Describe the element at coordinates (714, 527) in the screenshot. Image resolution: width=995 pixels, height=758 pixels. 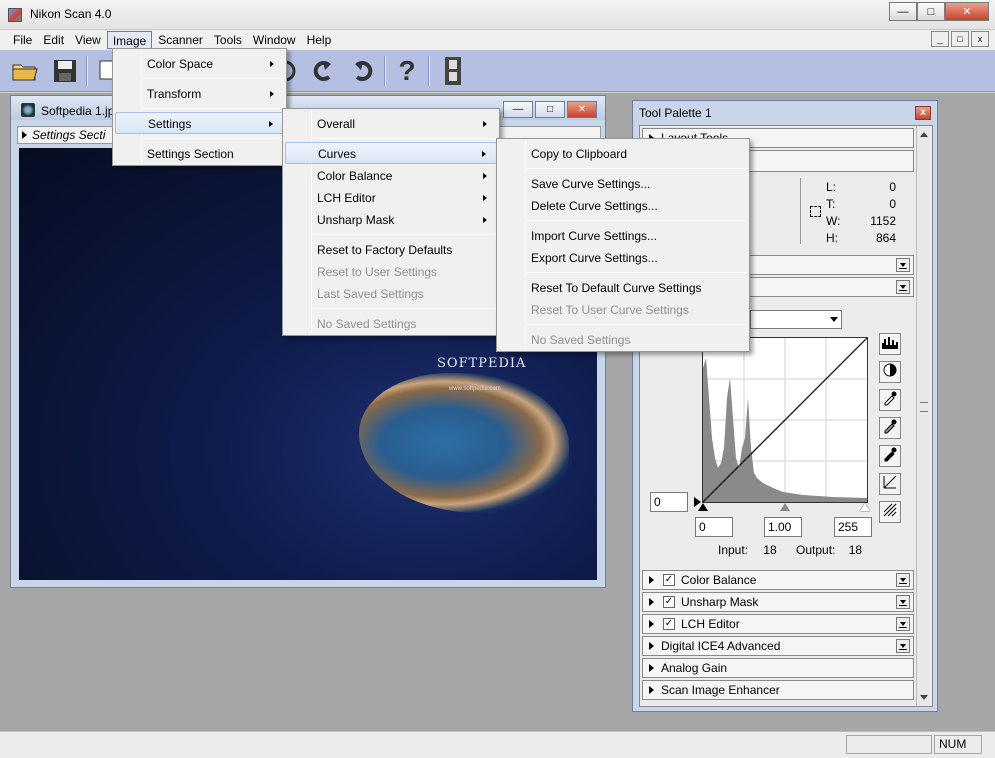
I see `black-point-field: 0` at that location.